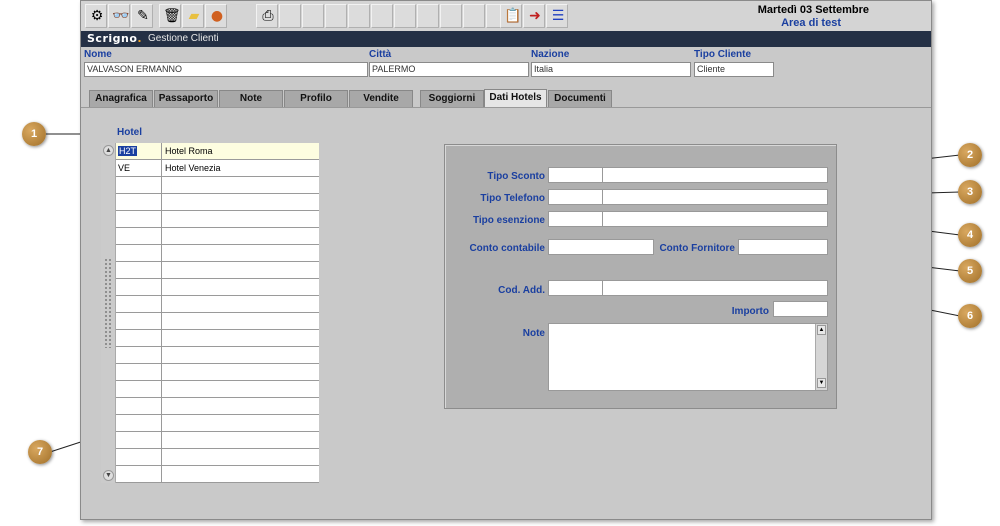 This screenshot has width=1000, height=526. Describe the element at coordinates (226, 69) in the screenshot. I see `nome-field: VALVASON ERMANNO` at that location.